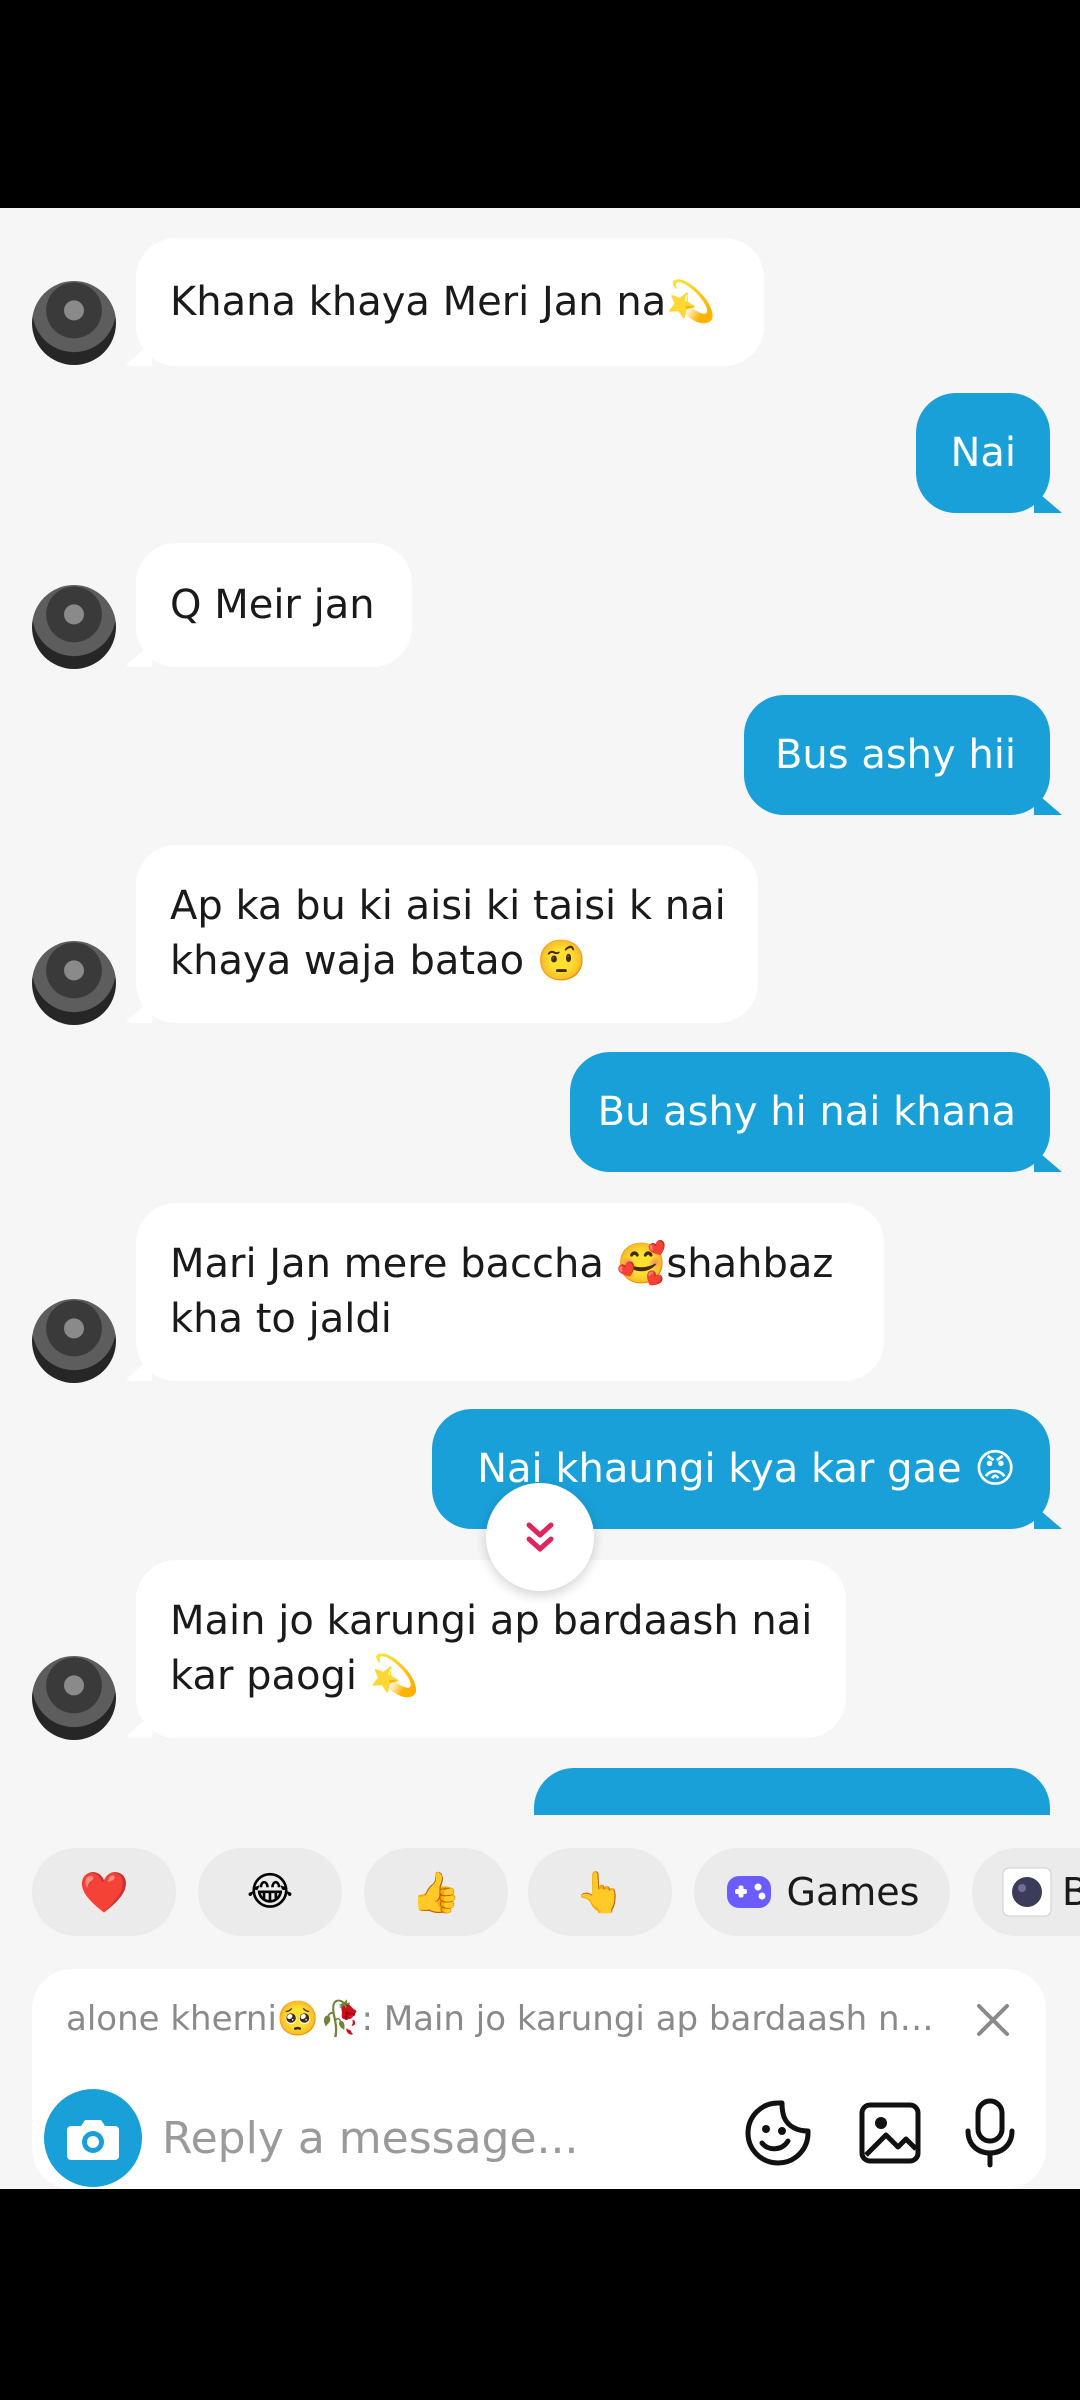 The width and height of the screenshot is (1080, 2400). I want to click on quick-reply-bar: ❤️ 😂 👍 👆 Games B, so click(540, 1891).